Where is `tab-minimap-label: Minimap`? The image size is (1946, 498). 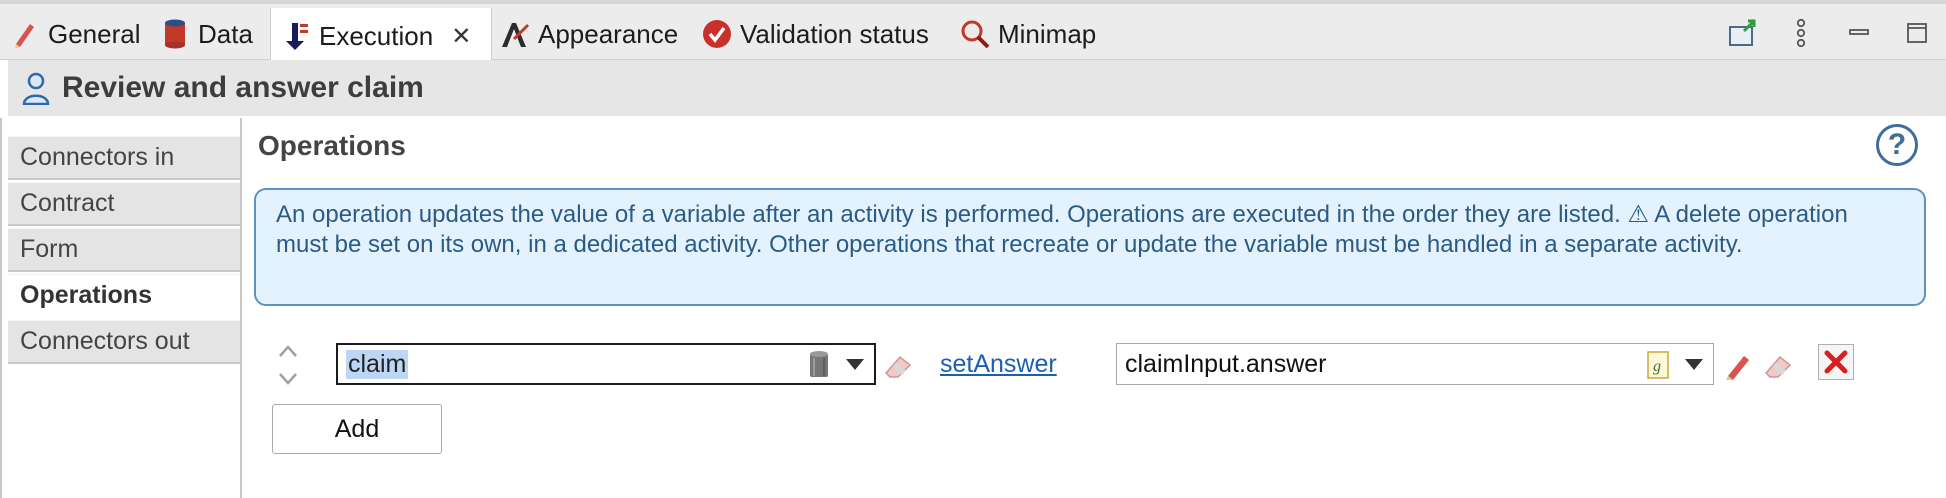 tab-minimap-label: Minimap is located at coordinates (1047, 33).